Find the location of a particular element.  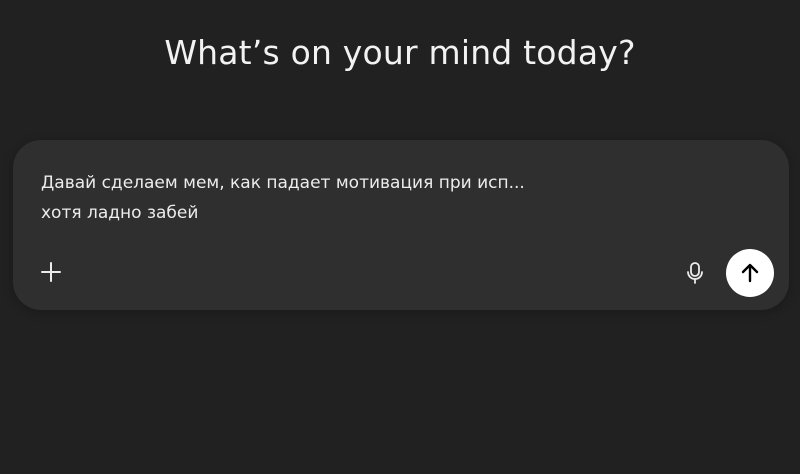

add-attachment-button is located at coordinates (51, 272).